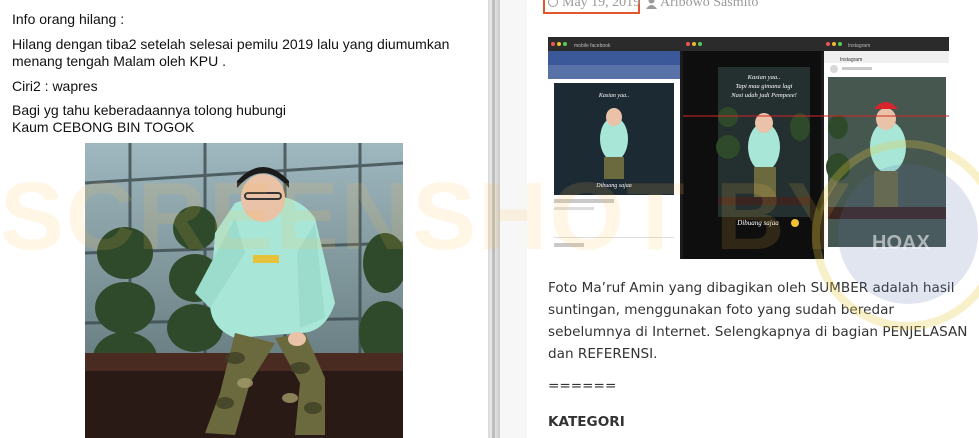 The image size is (979, 438). Describe the element at coordinates (851, 60) in the screenshot. I see `svg-text: Instagram` at that location.